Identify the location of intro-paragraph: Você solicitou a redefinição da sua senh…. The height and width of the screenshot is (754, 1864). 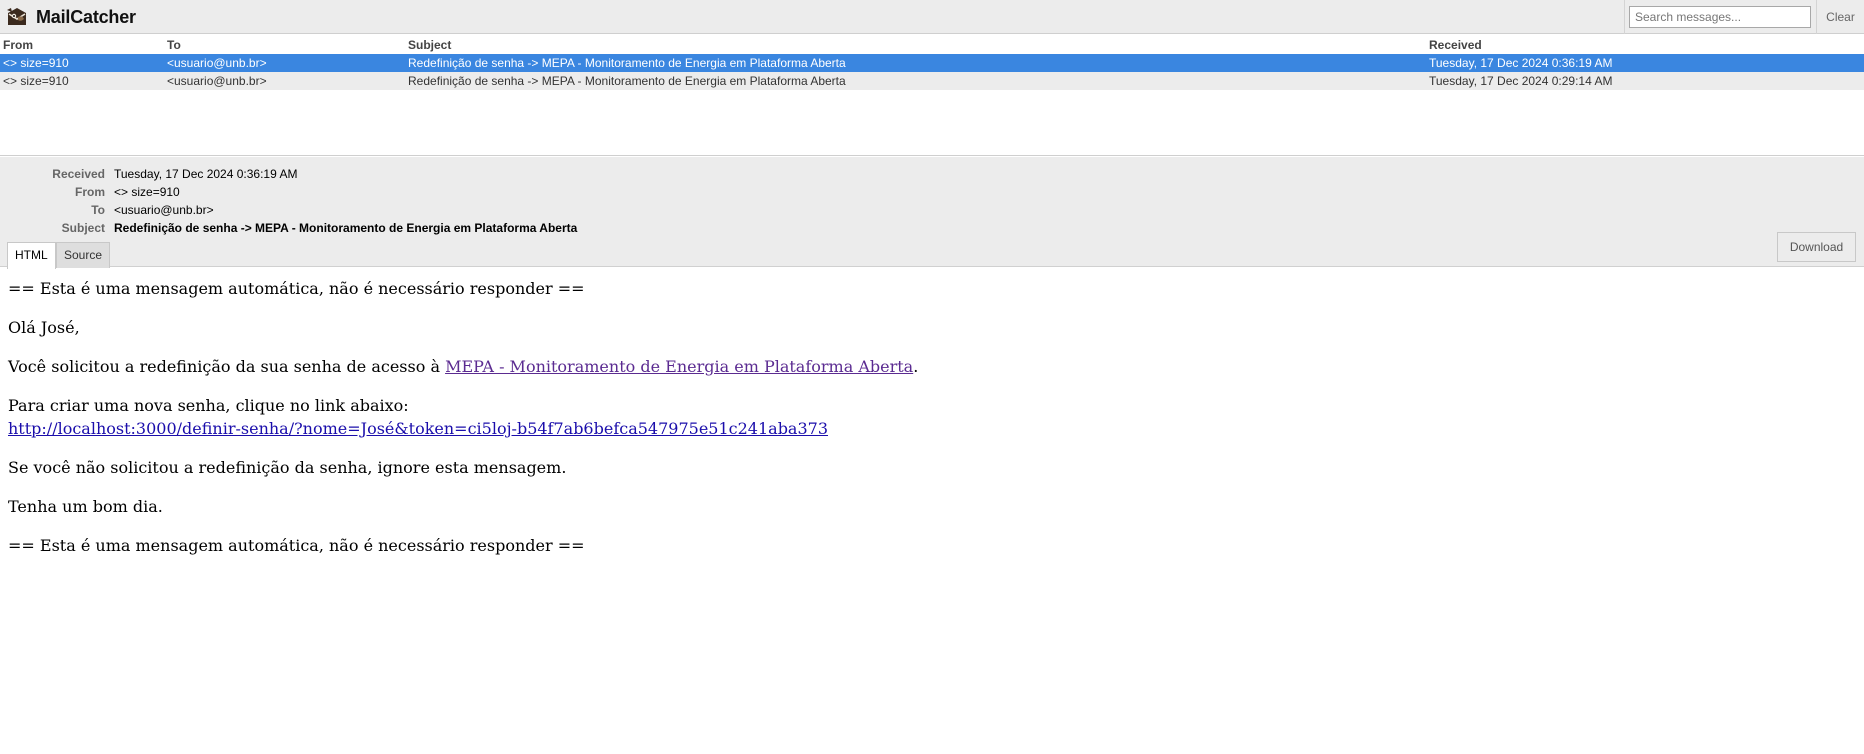
(932, 366).